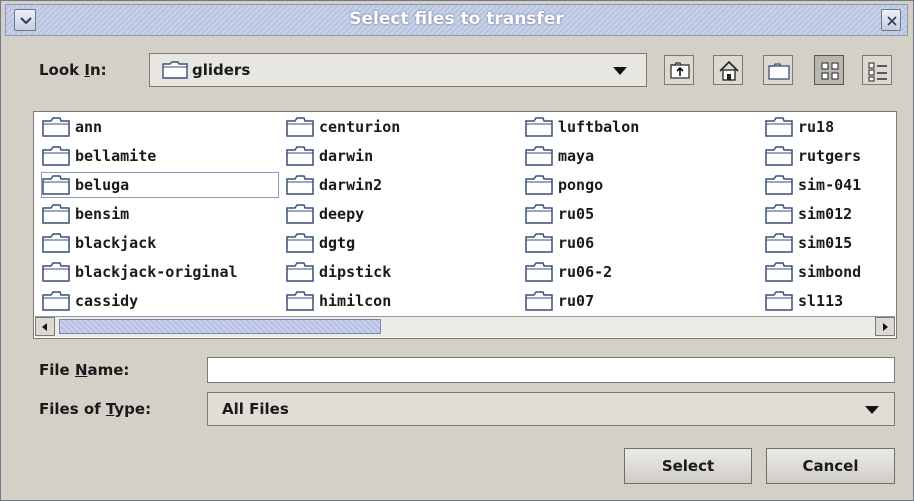  I want to click on file-list-item: ru06, so click(559, 243).